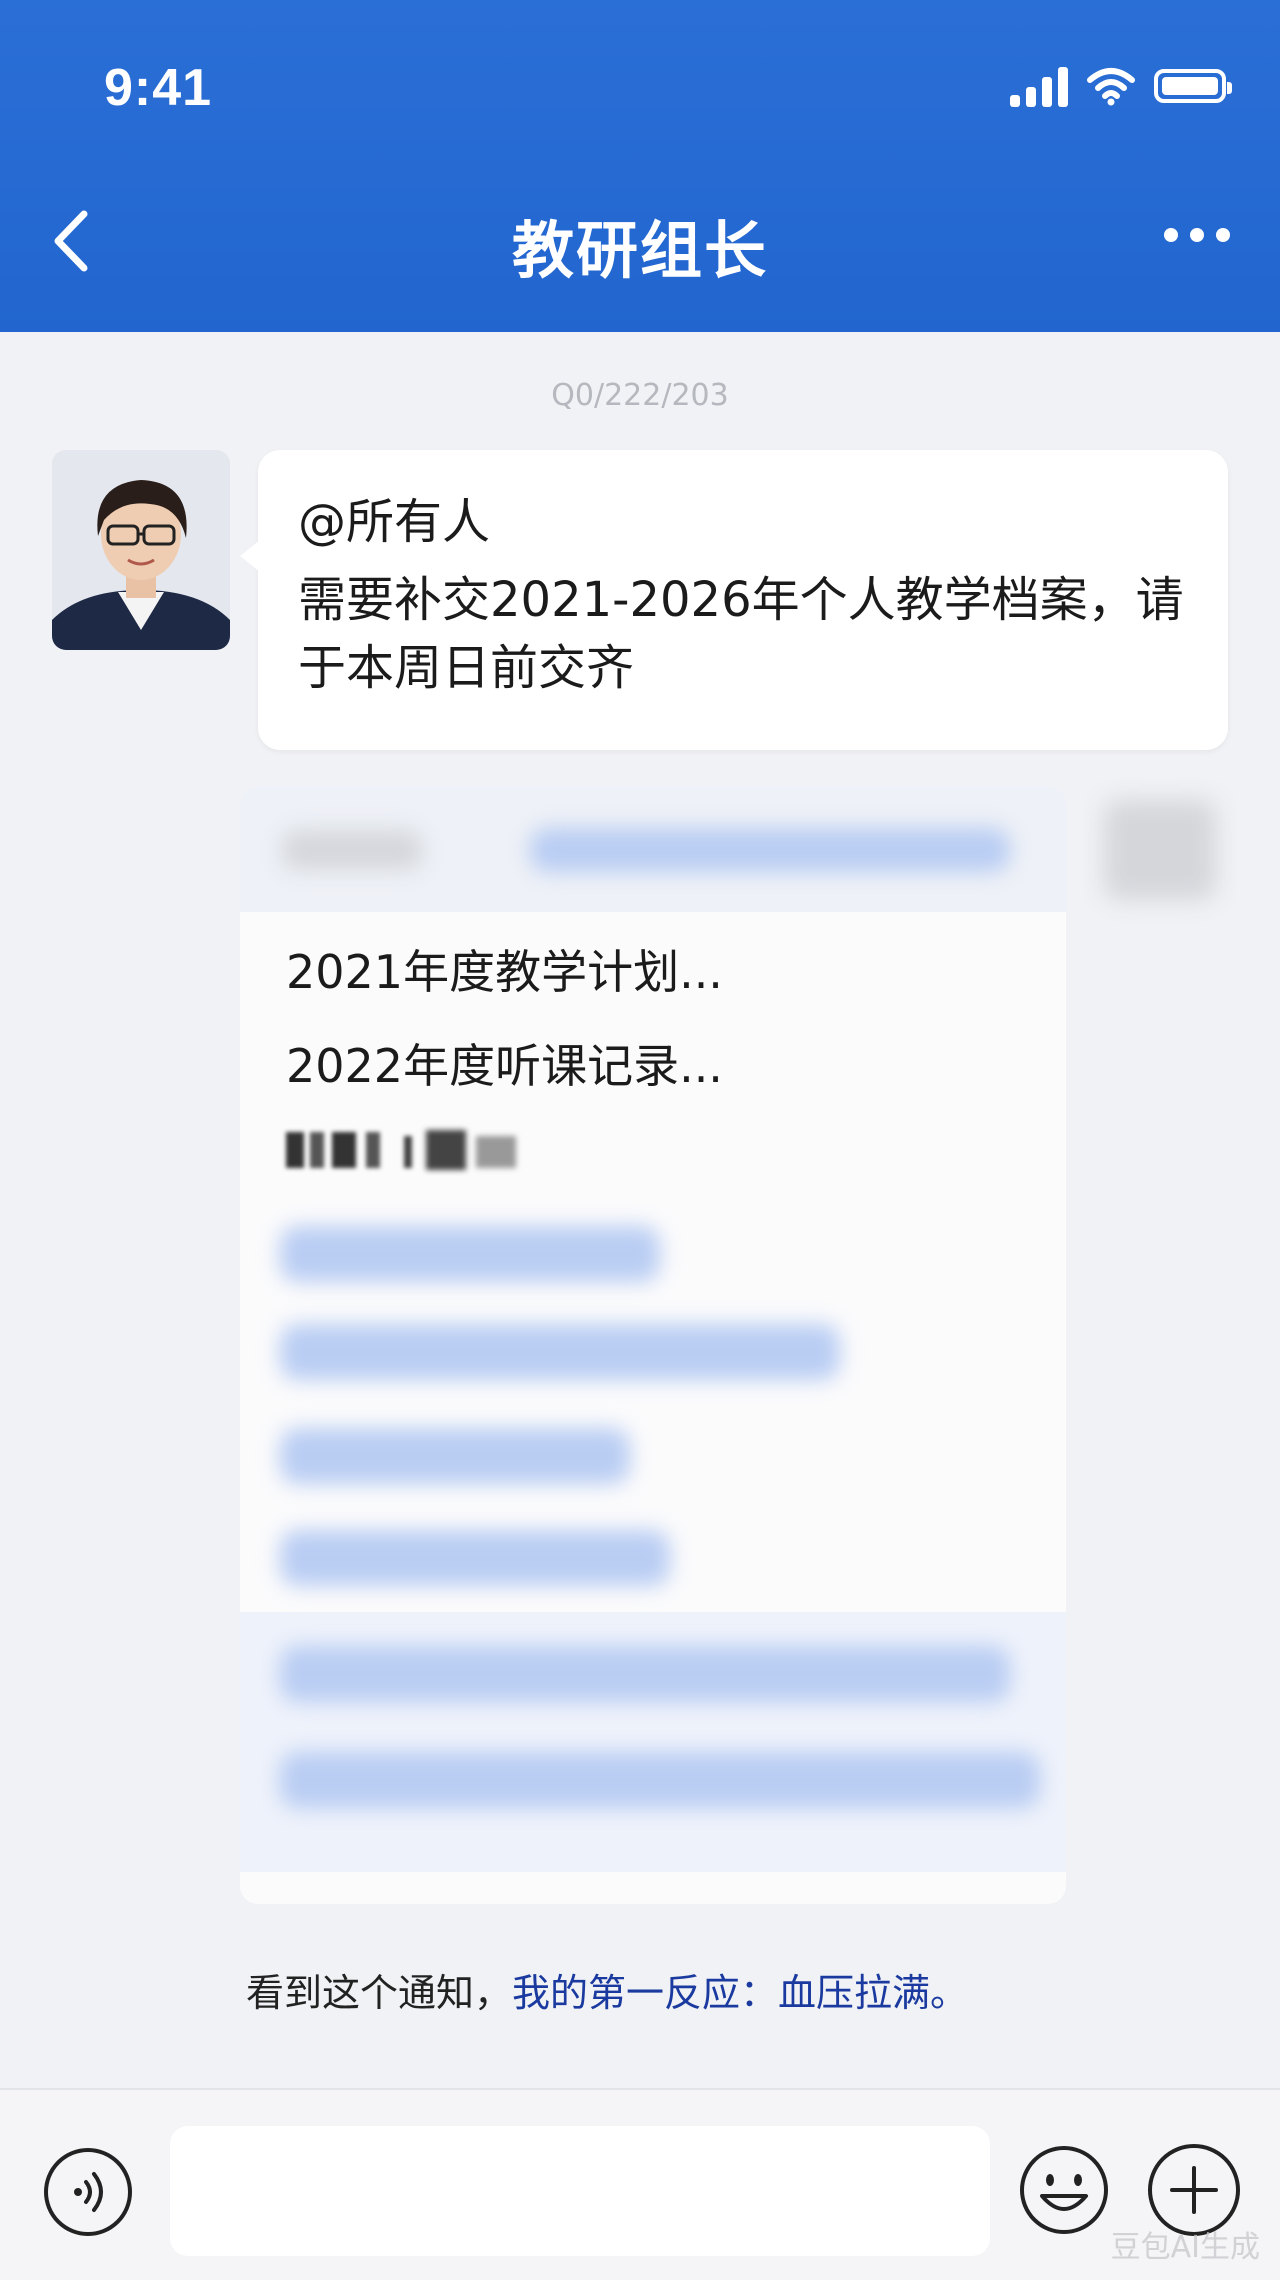 This screenshot has height=2280, width=1280. I want to click on message-text: 需要补交2021-2026年个人教学档案，请于本周日前交齐, so click(741, 634).